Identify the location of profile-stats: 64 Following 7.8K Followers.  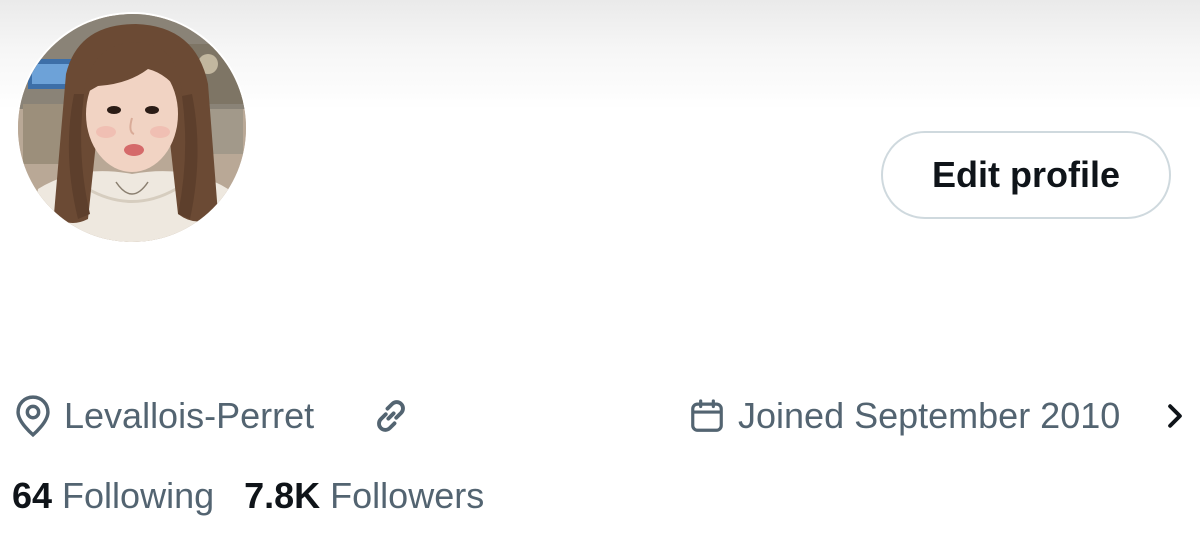
(263, 496).